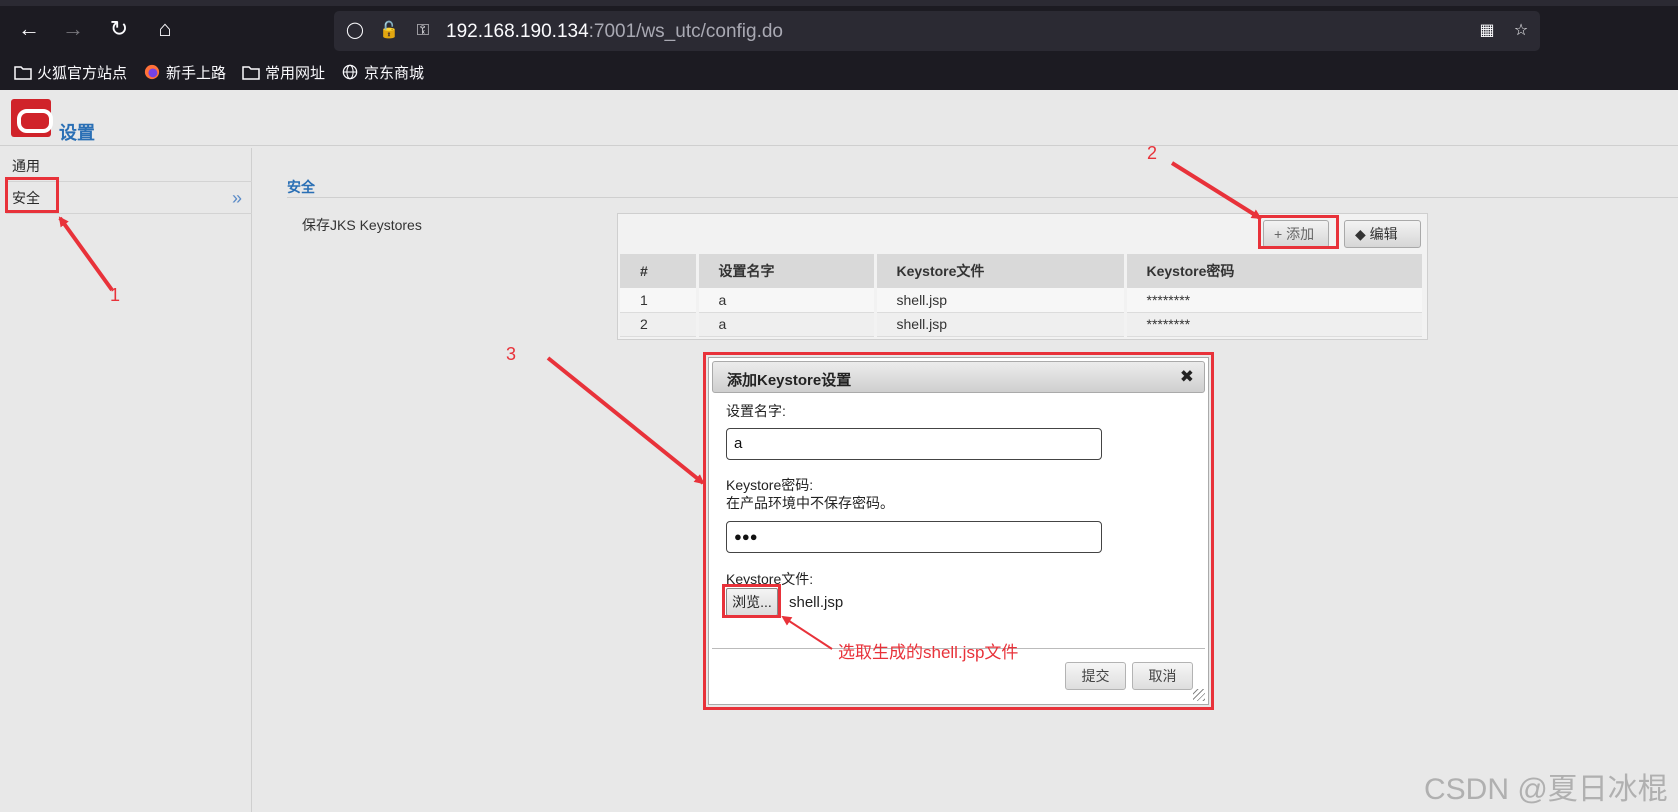  What do you see at coordinates (115, 295) in the screenshot?
I see `annotation-number-1: 1` at bounding box center [115, 295].